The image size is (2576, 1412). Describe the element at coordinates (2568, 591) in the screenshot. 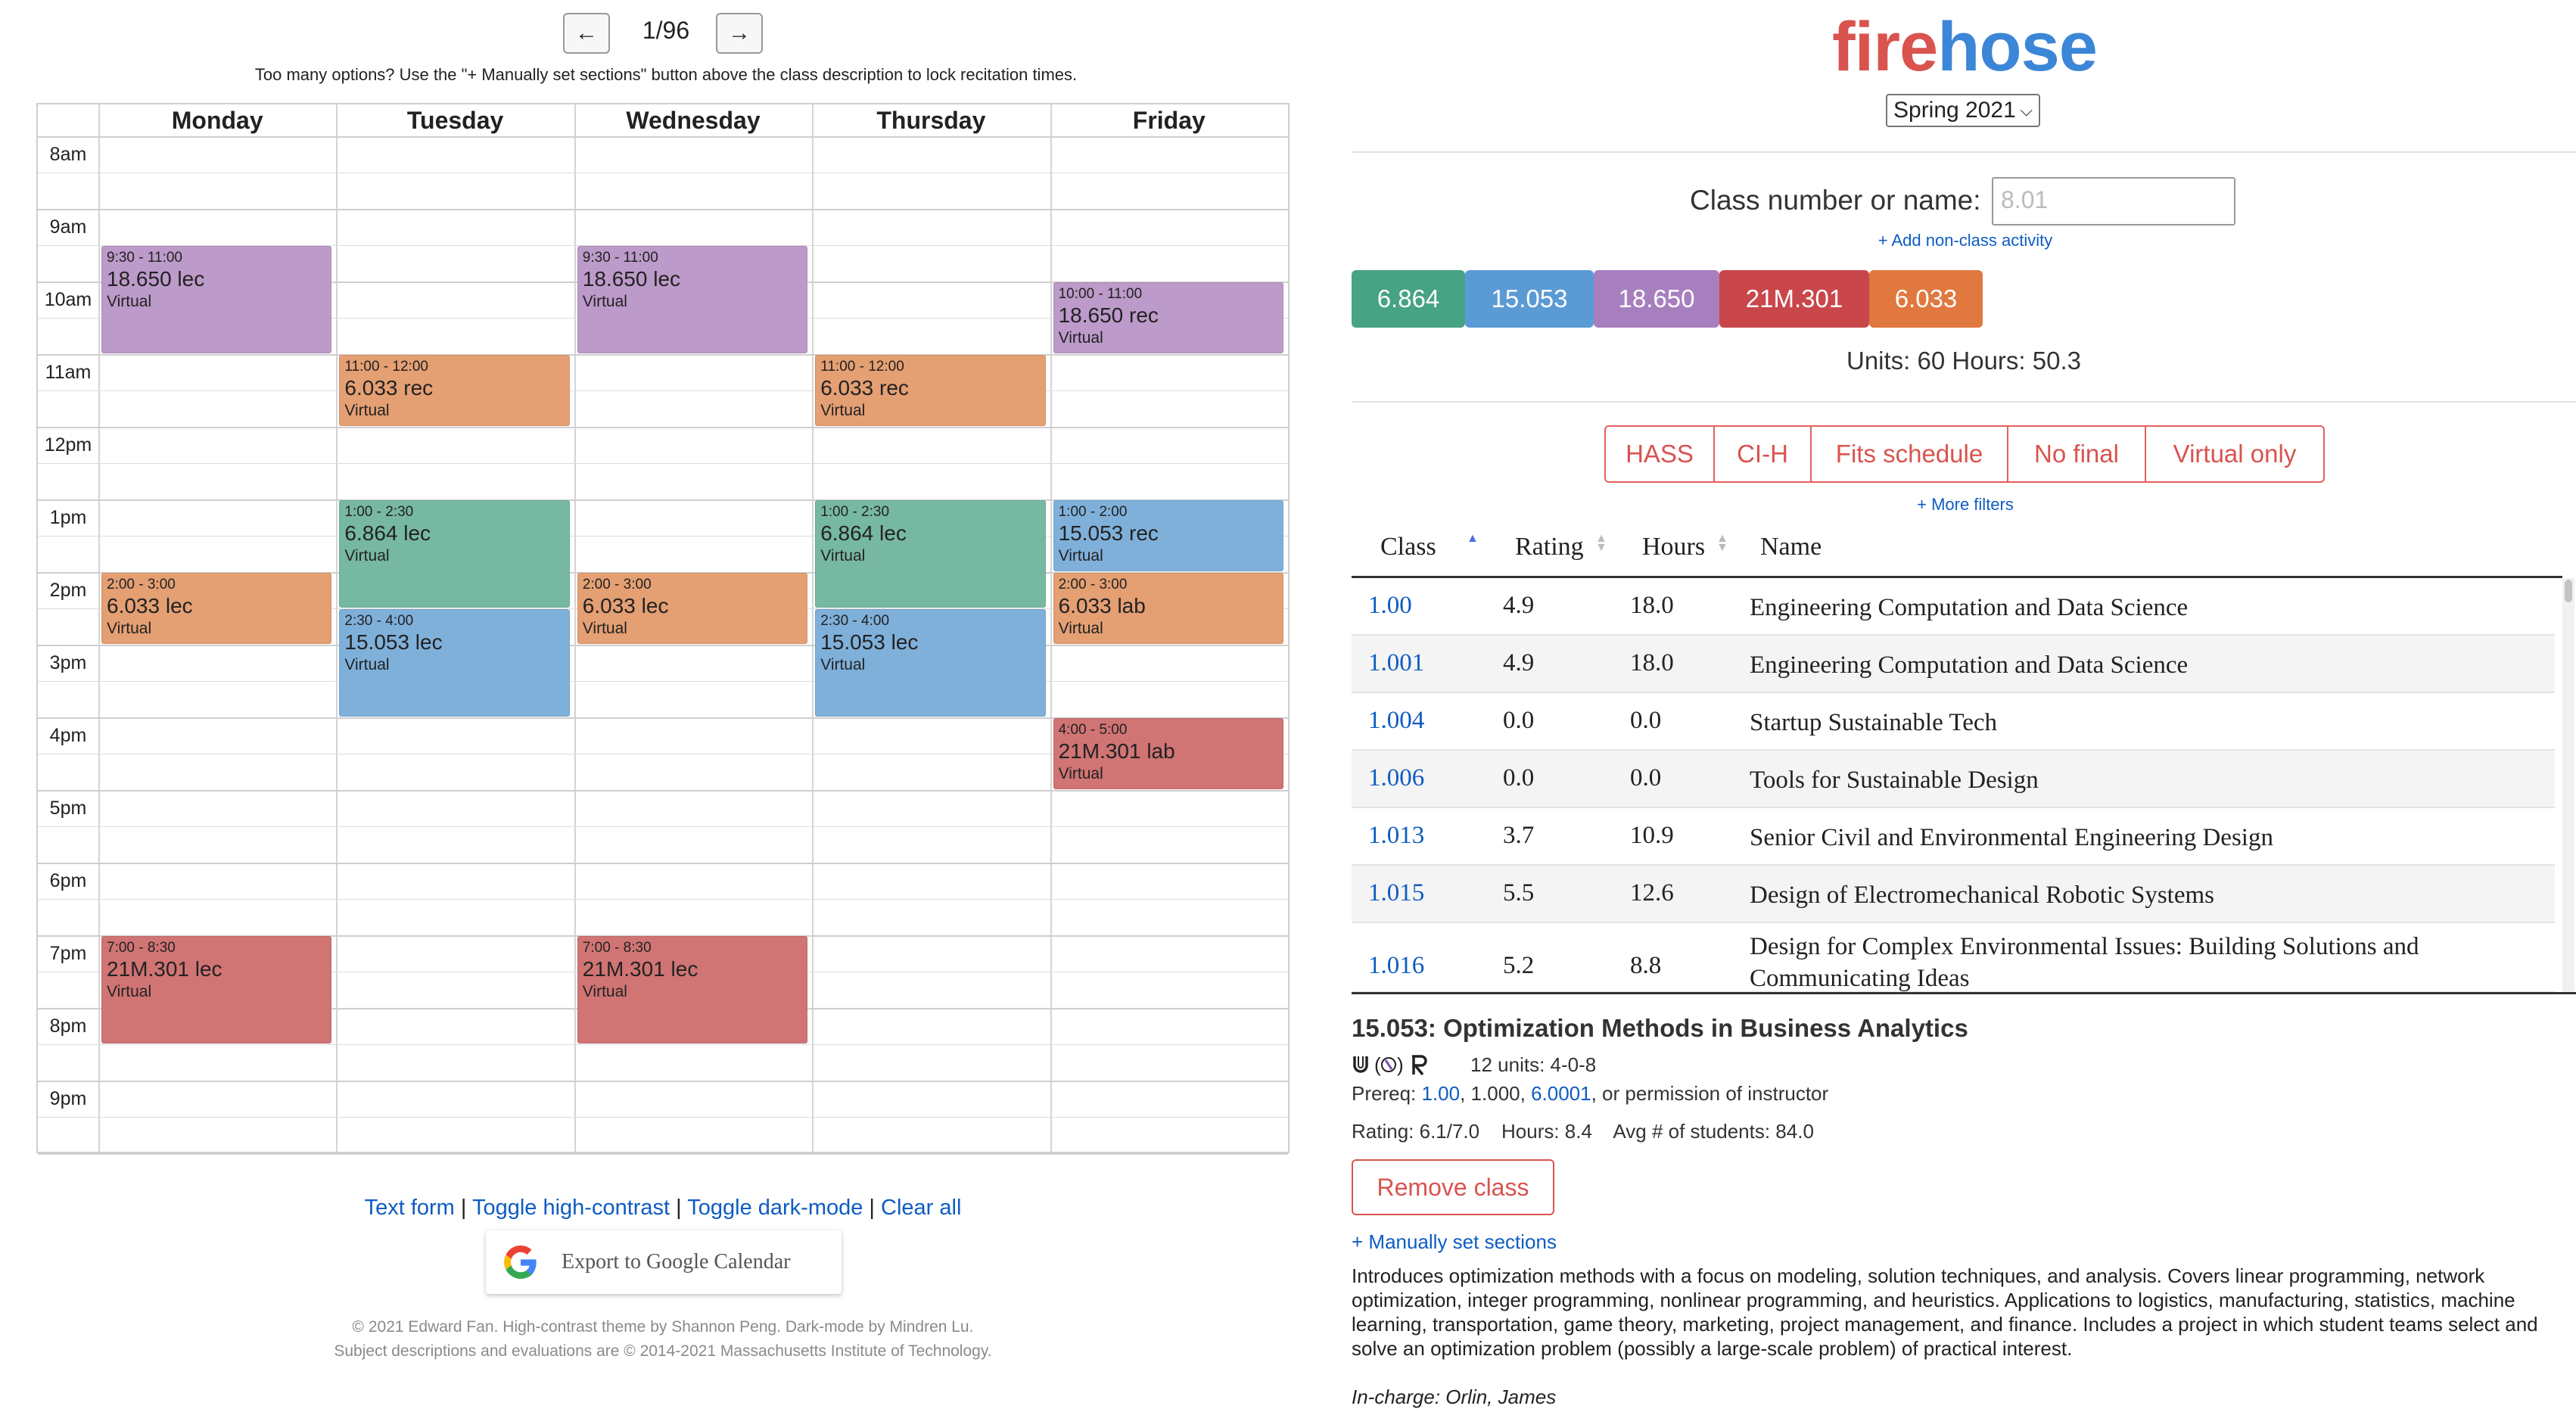

I see `scrollbar-thumb` at that location.